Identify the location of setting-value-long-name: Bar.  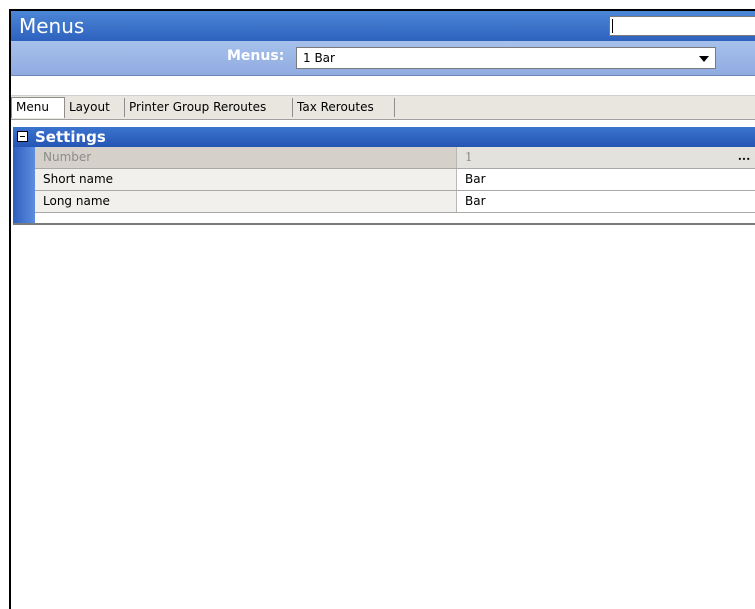
(606, 201).